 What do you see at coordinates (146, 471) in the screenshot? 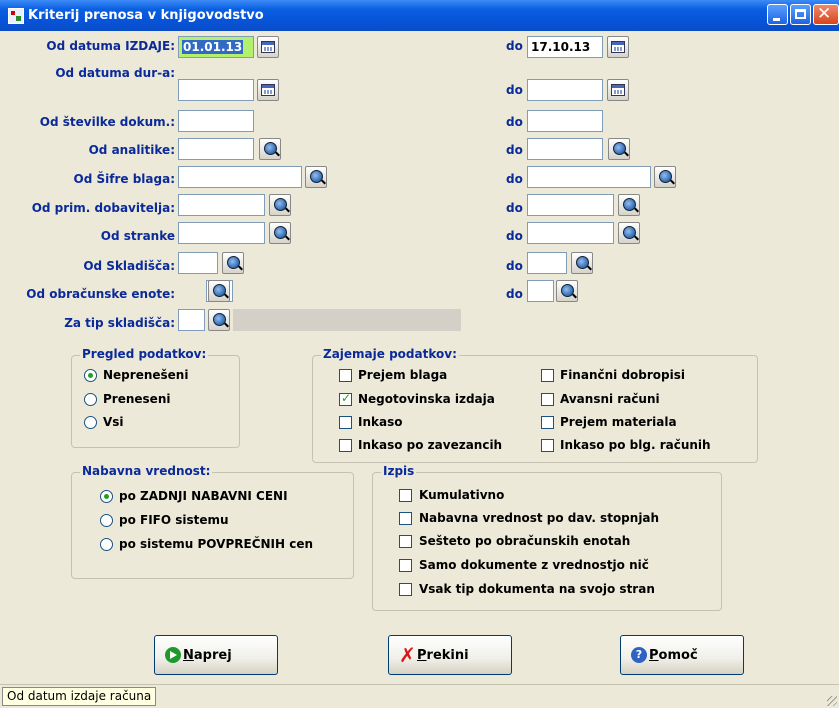
I see `purchase-value-group-title: Nabavna vrednost:` at bounding box center [146, 471].